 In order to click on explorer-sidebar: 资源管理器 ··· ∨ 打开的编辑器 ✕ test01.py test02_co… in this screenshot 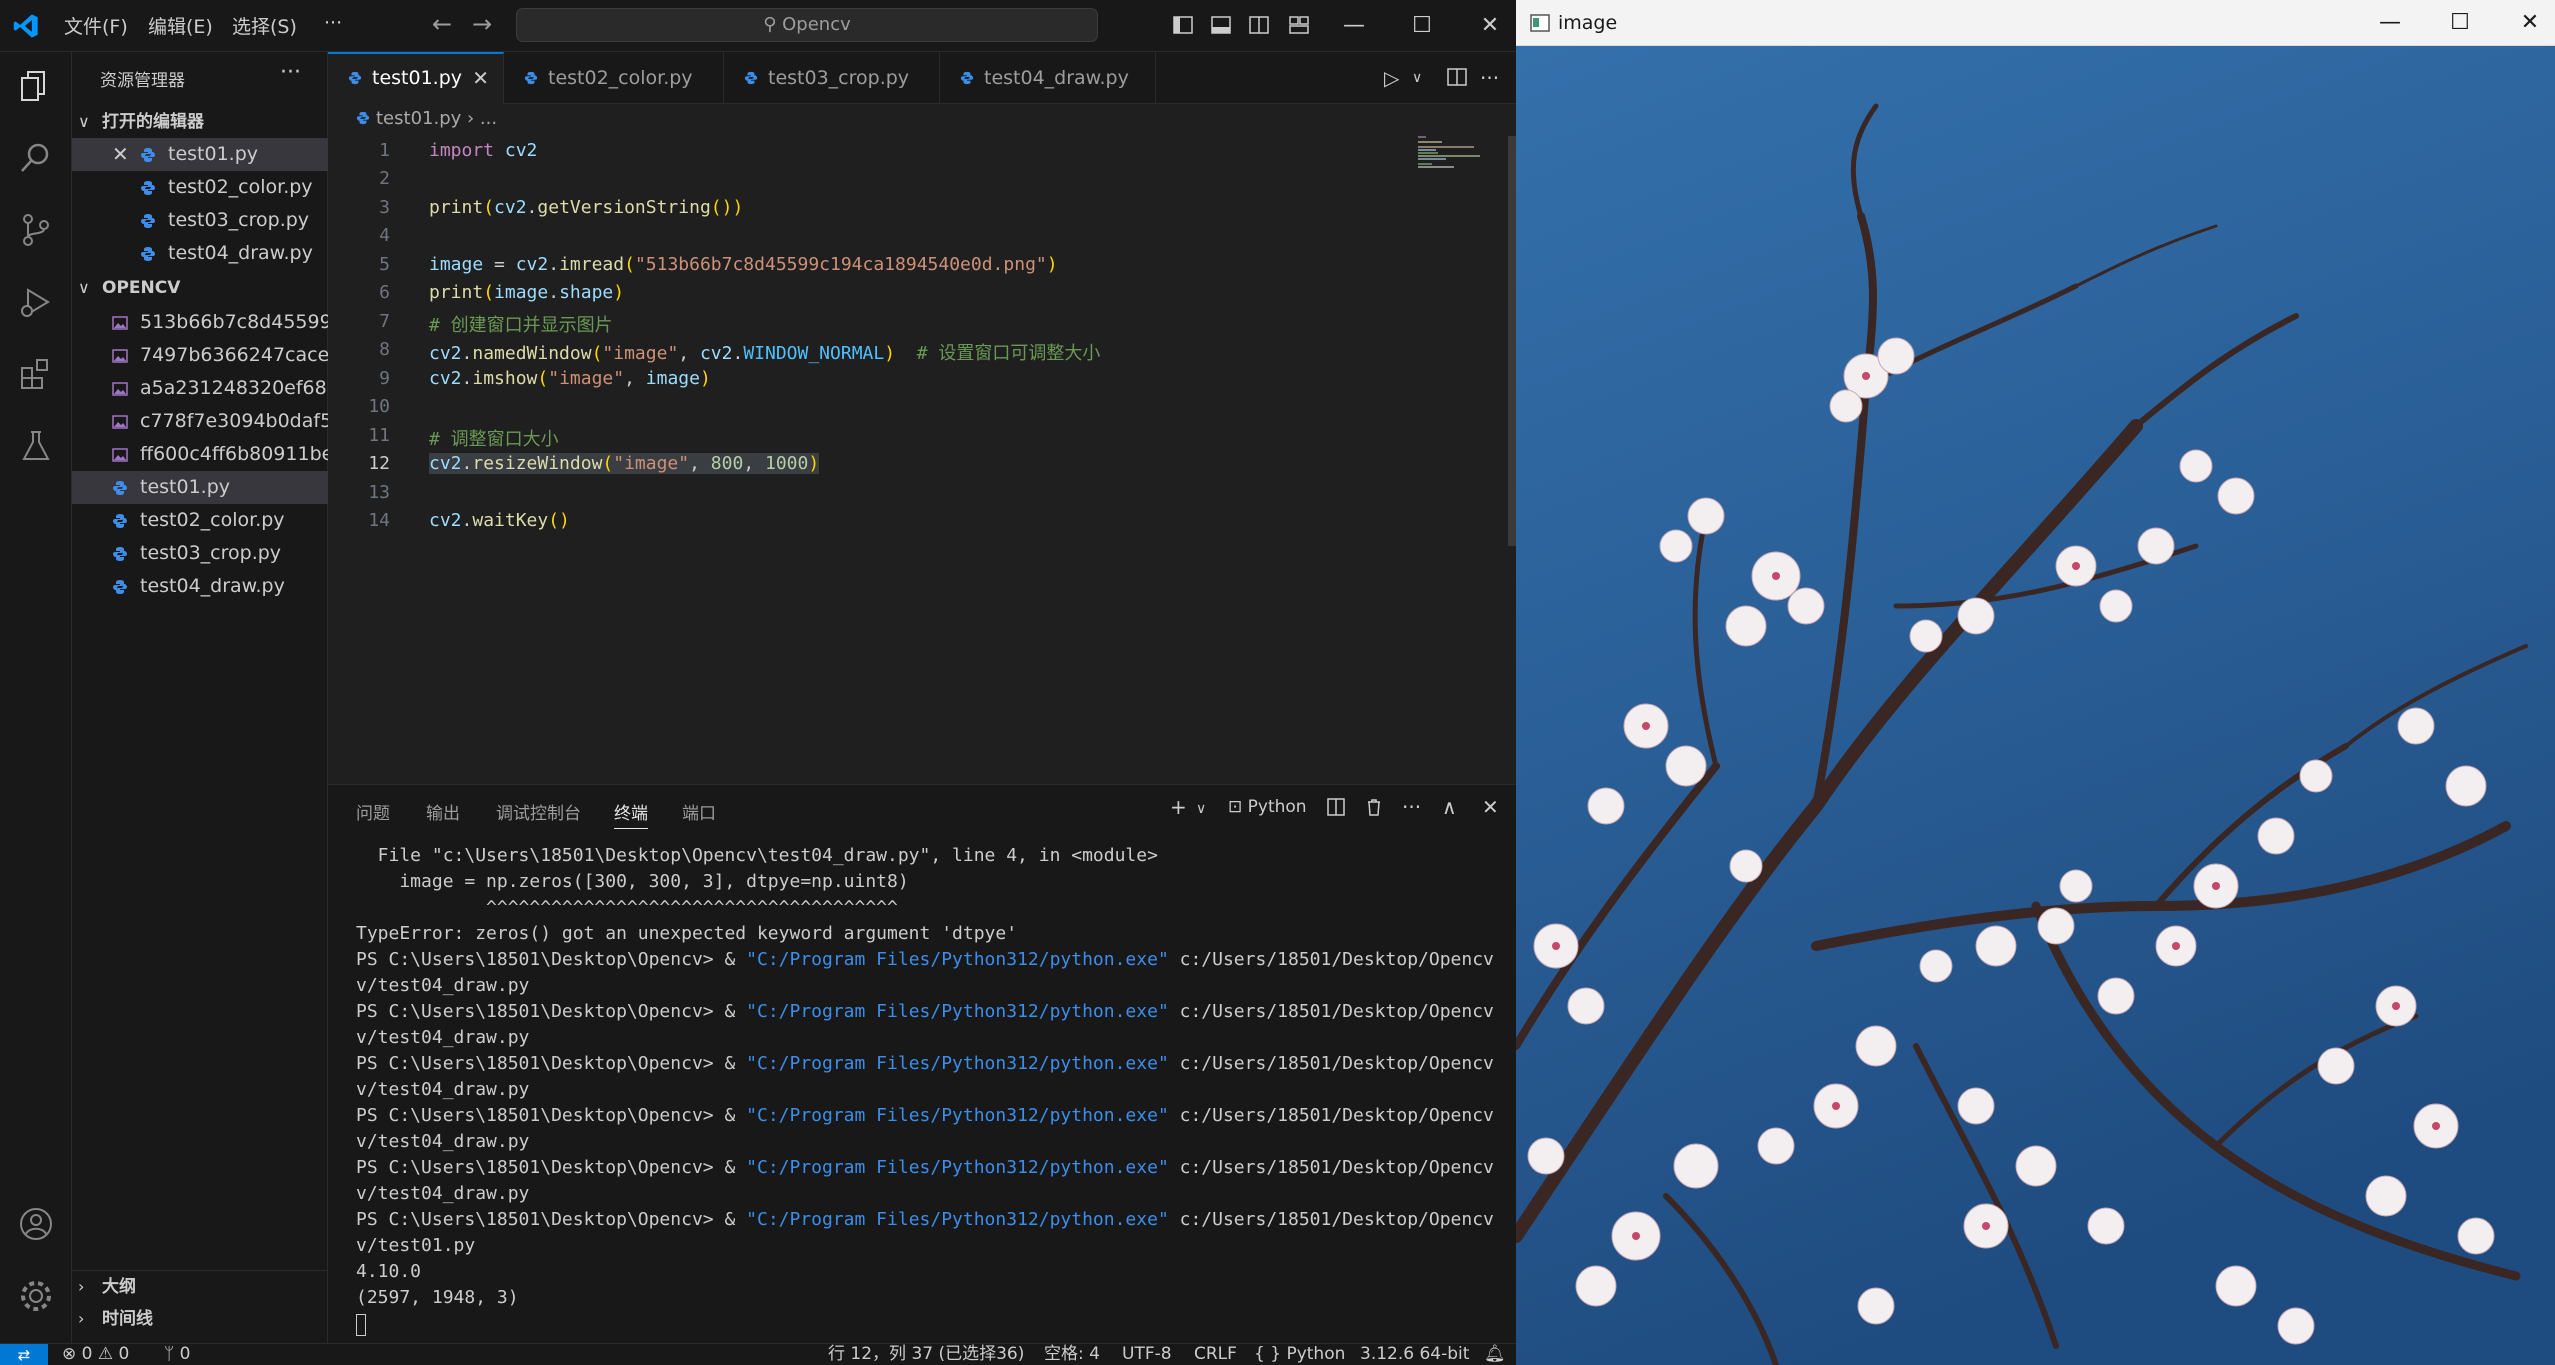, I will do `click(200, 697)`.